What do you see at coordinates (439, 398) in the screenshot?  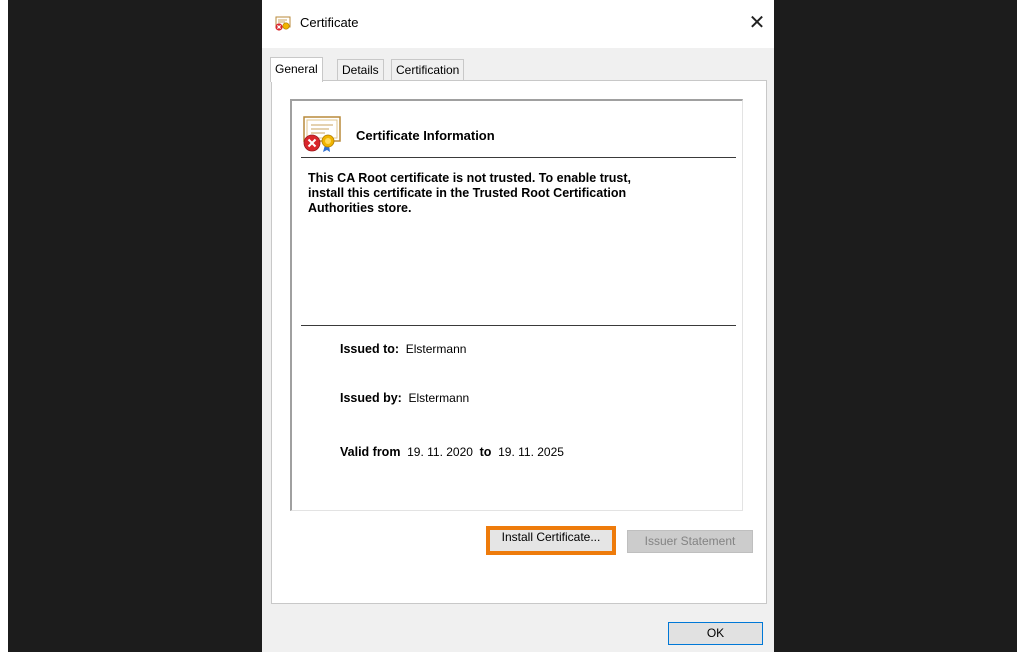 I see `issued-by-value: Elstermann` at bounding box center [439, 398].